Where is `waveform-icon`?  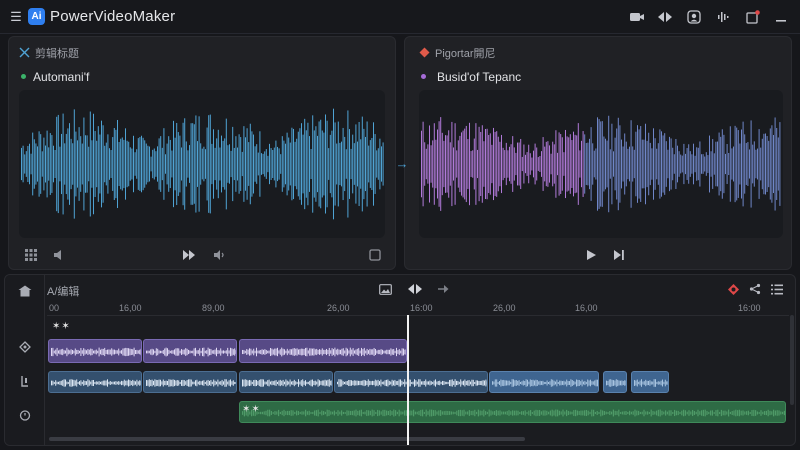
waveform-icon is located at coordinates (724, 17).